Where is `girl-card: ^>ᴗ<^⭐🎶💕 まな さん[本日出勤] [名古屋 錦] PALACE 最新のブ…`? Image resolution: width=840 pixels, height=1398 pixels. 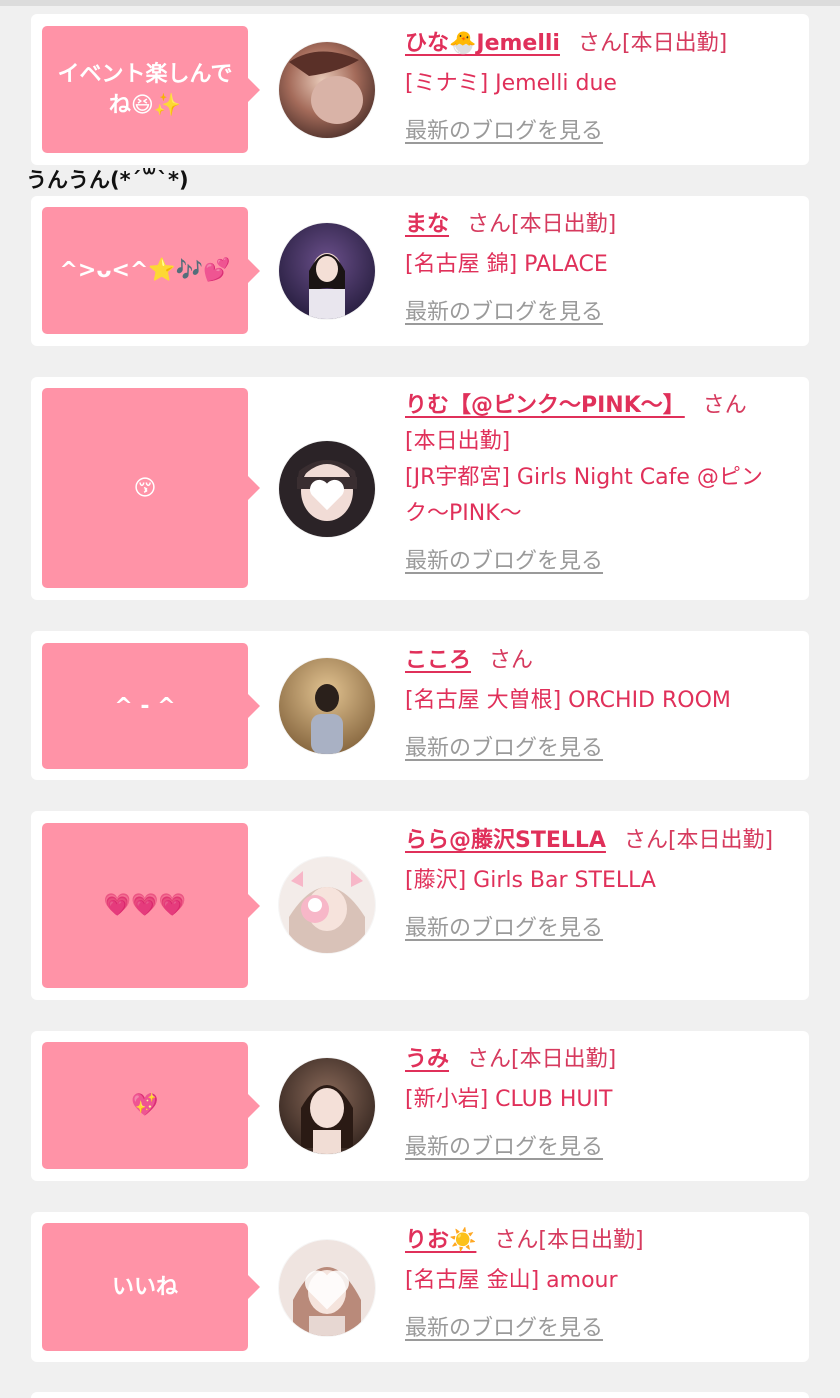 girl-card: ^>ᴗ<^⭐🎶💕 まな さん[本日出勤] [名古屋 錦] PALACE 最新のブ… is located at coordinates (420, 271).